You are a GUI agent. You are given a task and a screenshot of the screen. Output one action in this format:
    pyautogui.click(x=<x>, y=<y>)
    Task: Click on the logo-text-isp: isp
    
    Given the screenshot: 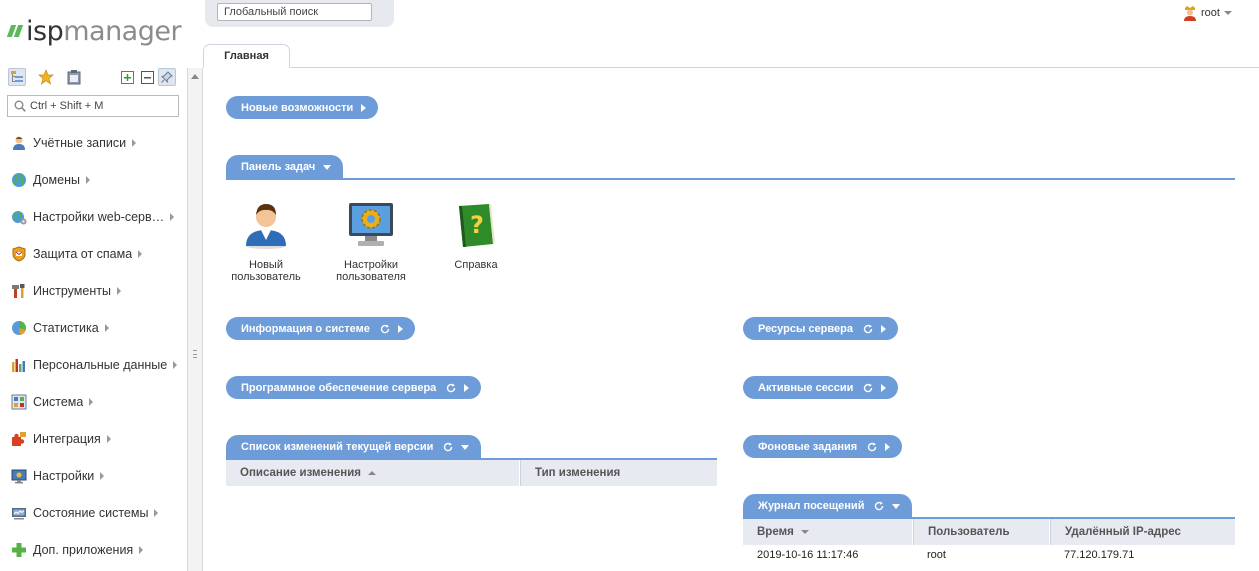 What is the action you would take?
    pyautogui.click(x=45, y=31)
    